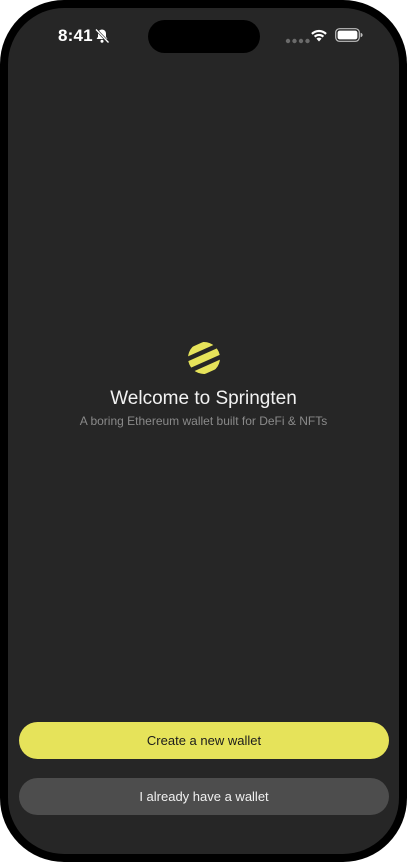 This screenshot has height=862, width=407. I want to click on wifi-icon, so click(319, 35).